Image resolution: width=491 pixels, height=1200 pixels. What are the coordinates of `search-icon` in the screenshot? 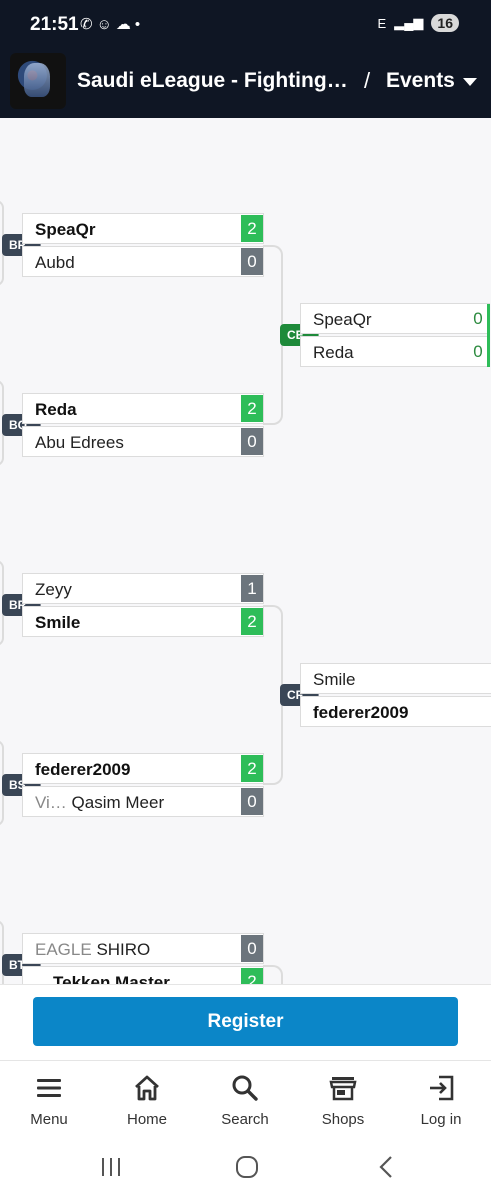 It's located at (245, 1088).